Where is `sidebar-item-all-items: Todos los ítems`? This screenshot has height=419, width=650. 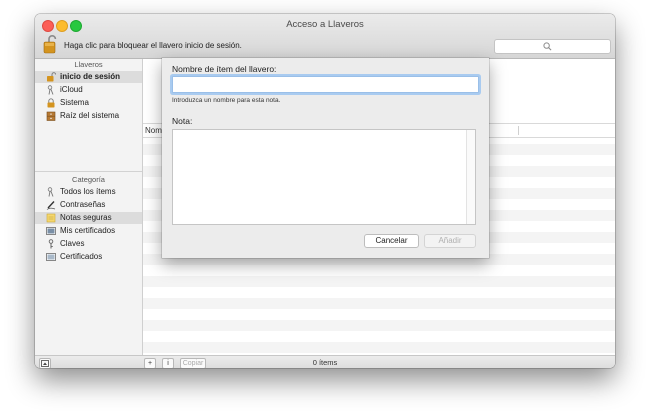
sidebar-item-all-items: Todos los ítems is located at coordinates (88, 192).